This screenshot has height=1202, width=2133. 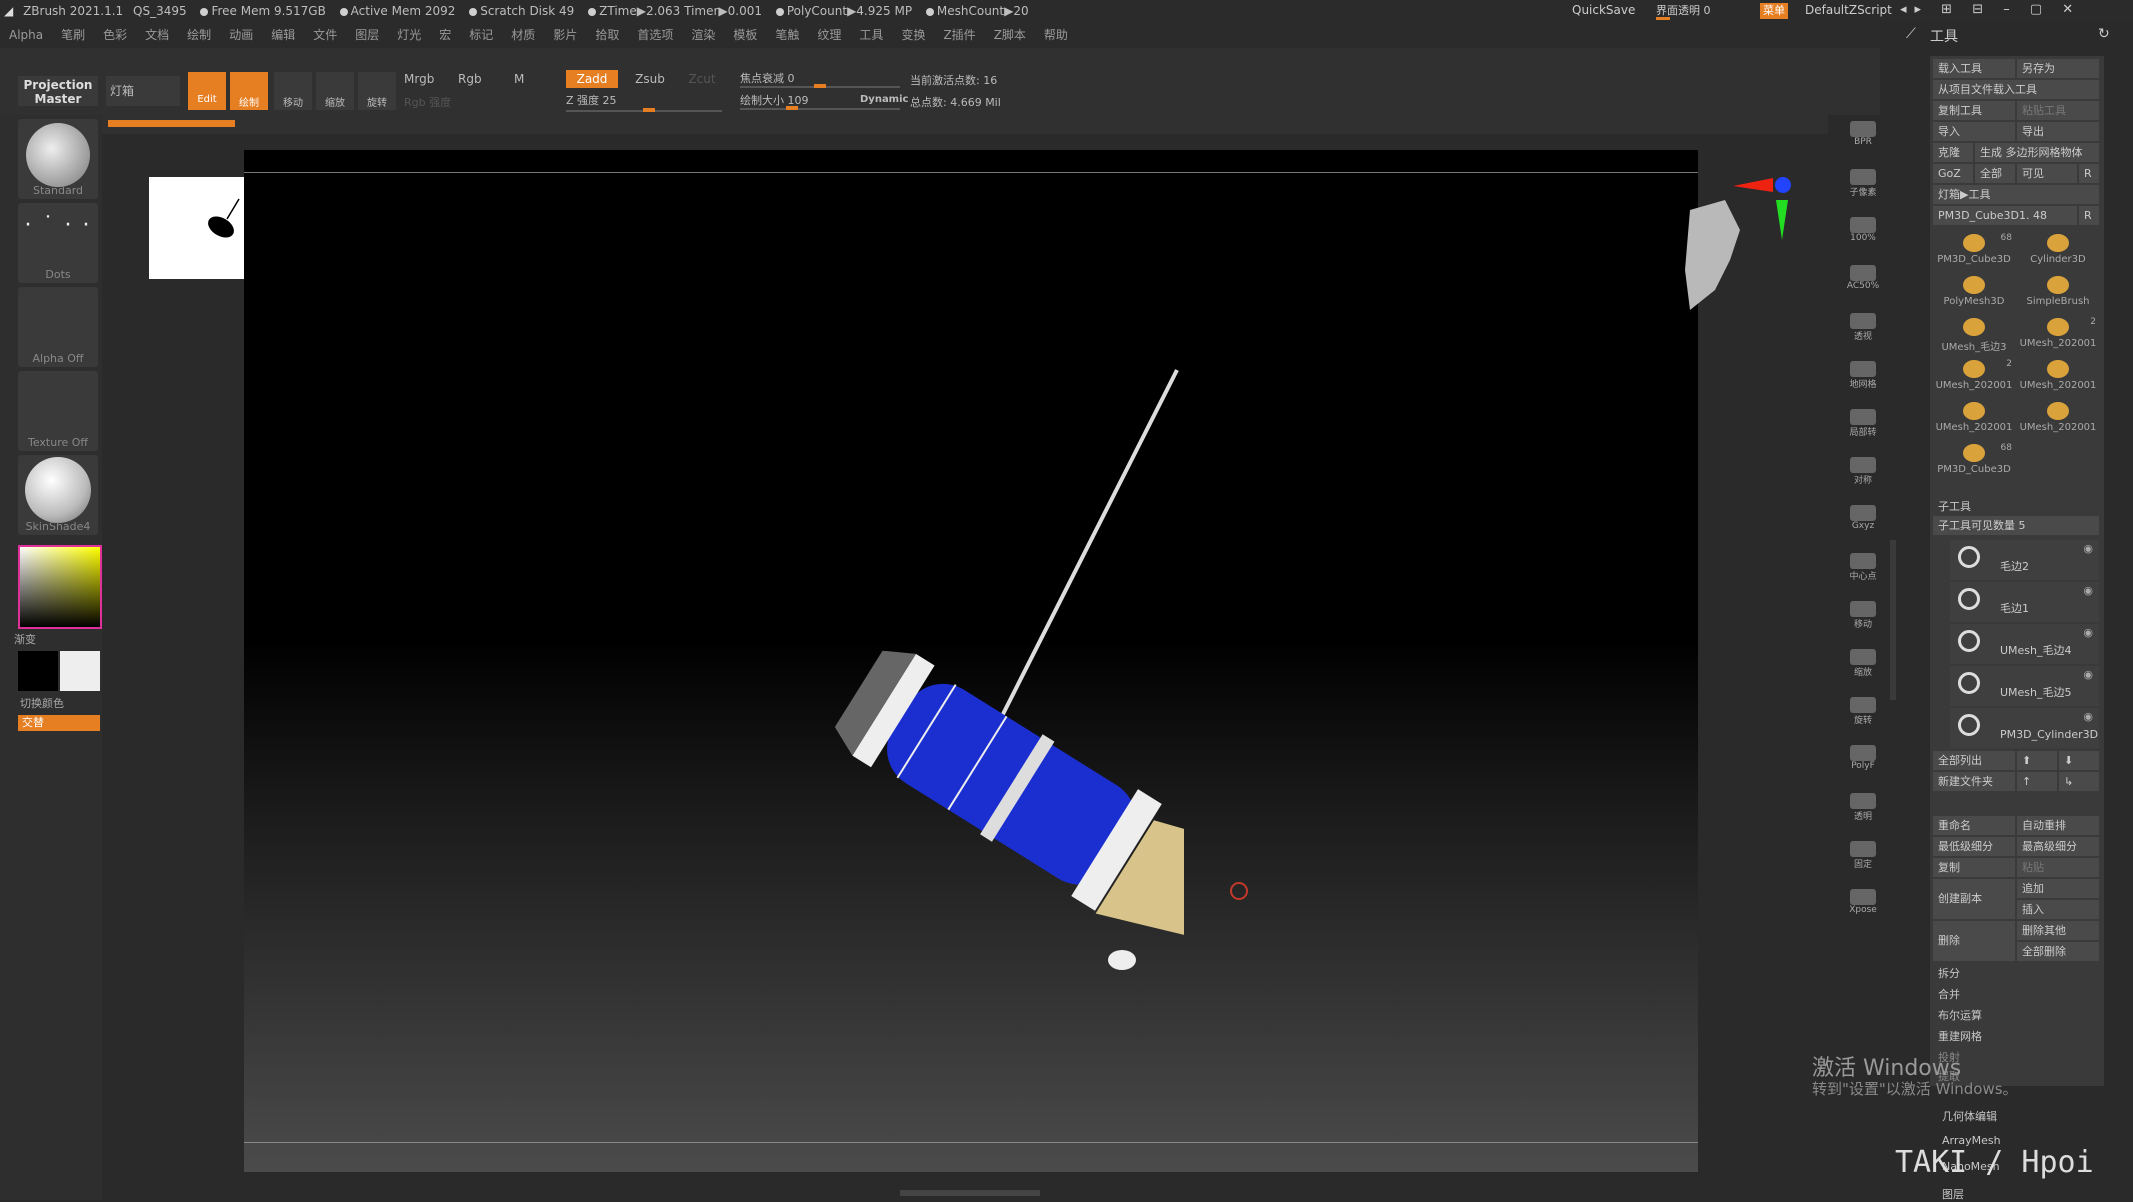 I want to click on focal-shift-handle, so click(x=820, y=86).